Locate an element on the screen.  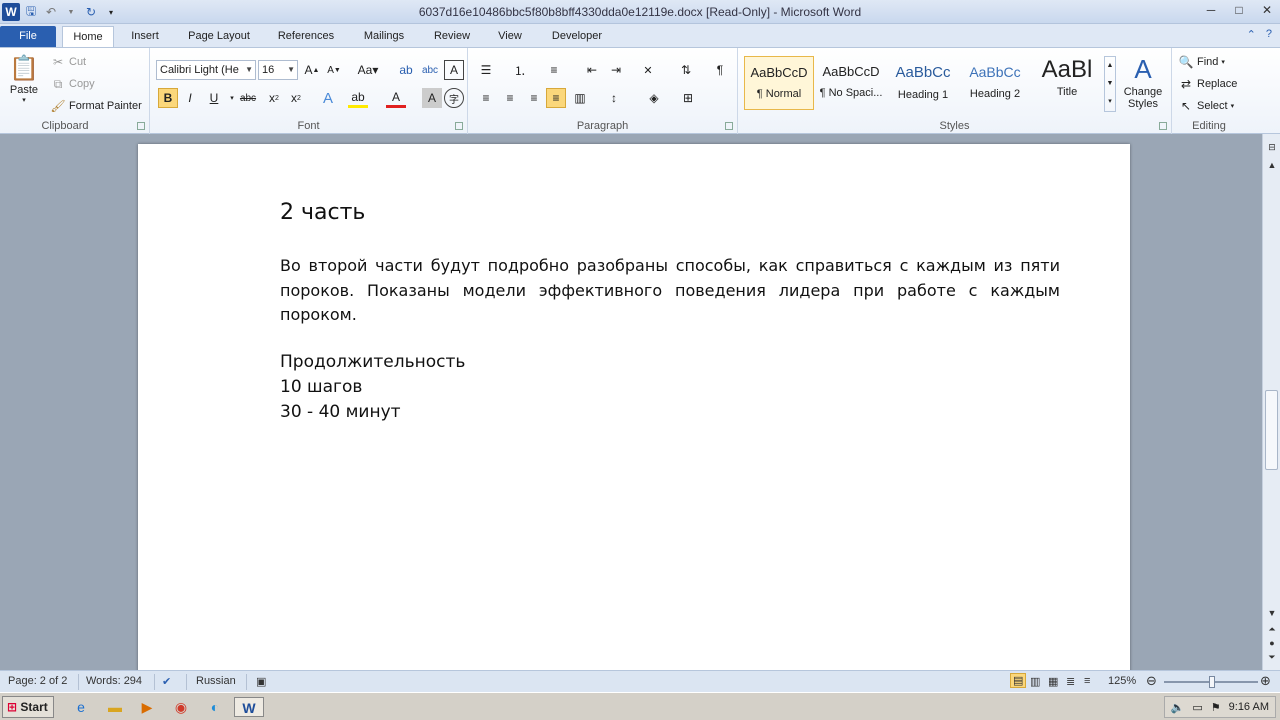
tab-page-layout: Page Layout is located at coordinates (219, 37).